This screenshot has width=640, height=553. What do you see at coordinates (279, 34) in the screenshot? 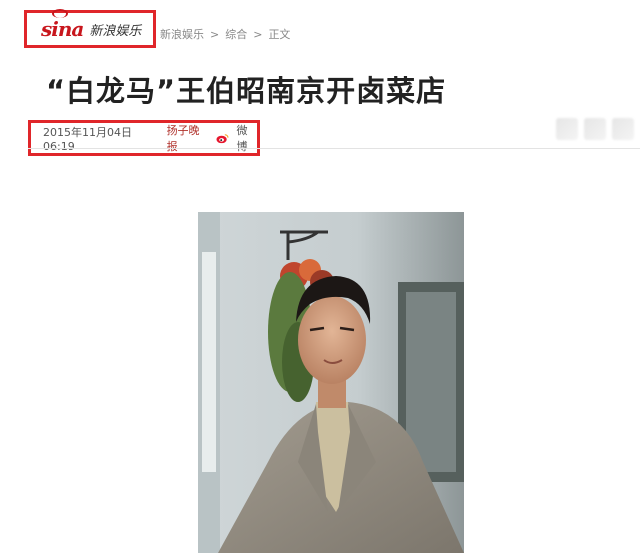
I see `breadcrumb-current: 正文` at bounding box center [279, 34].